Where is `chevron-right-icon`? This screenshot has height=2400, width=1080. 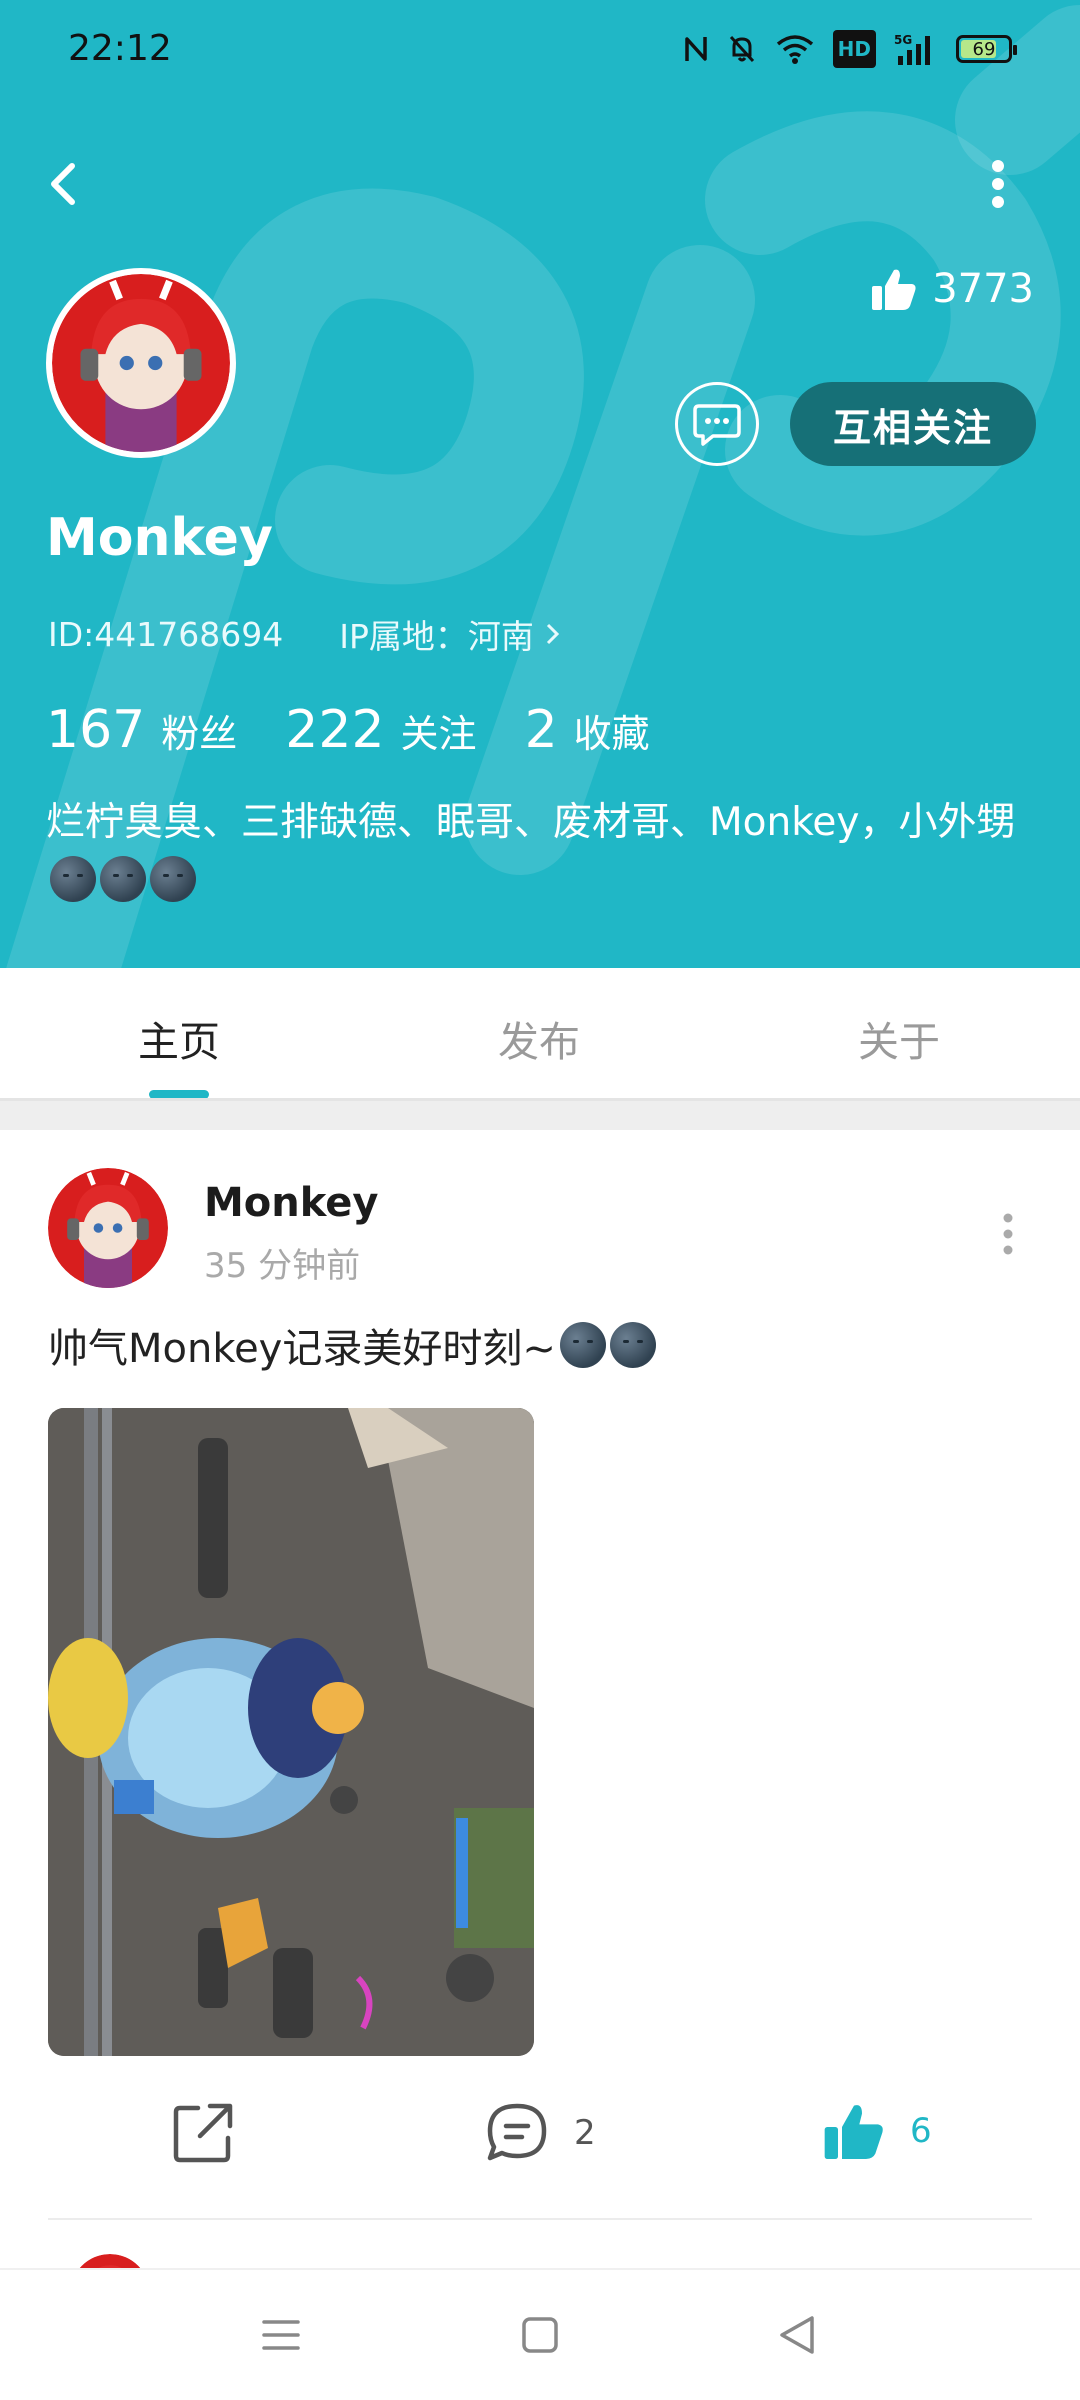
chevron-right-icon is located at coordinates (552, 634).